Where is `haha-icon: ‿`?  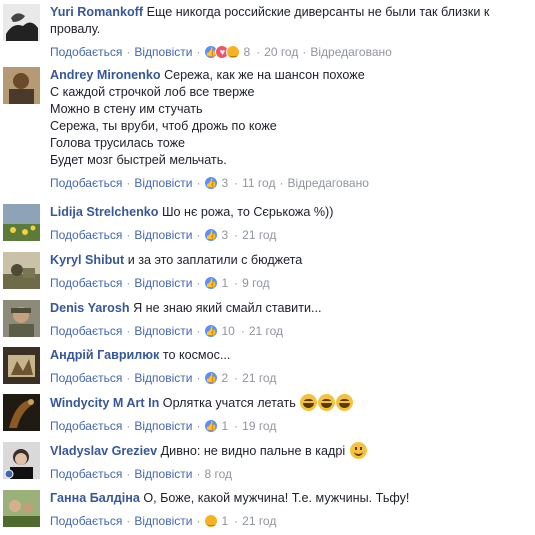
haha-icon: ‿ is located at coordinates (233, 52).